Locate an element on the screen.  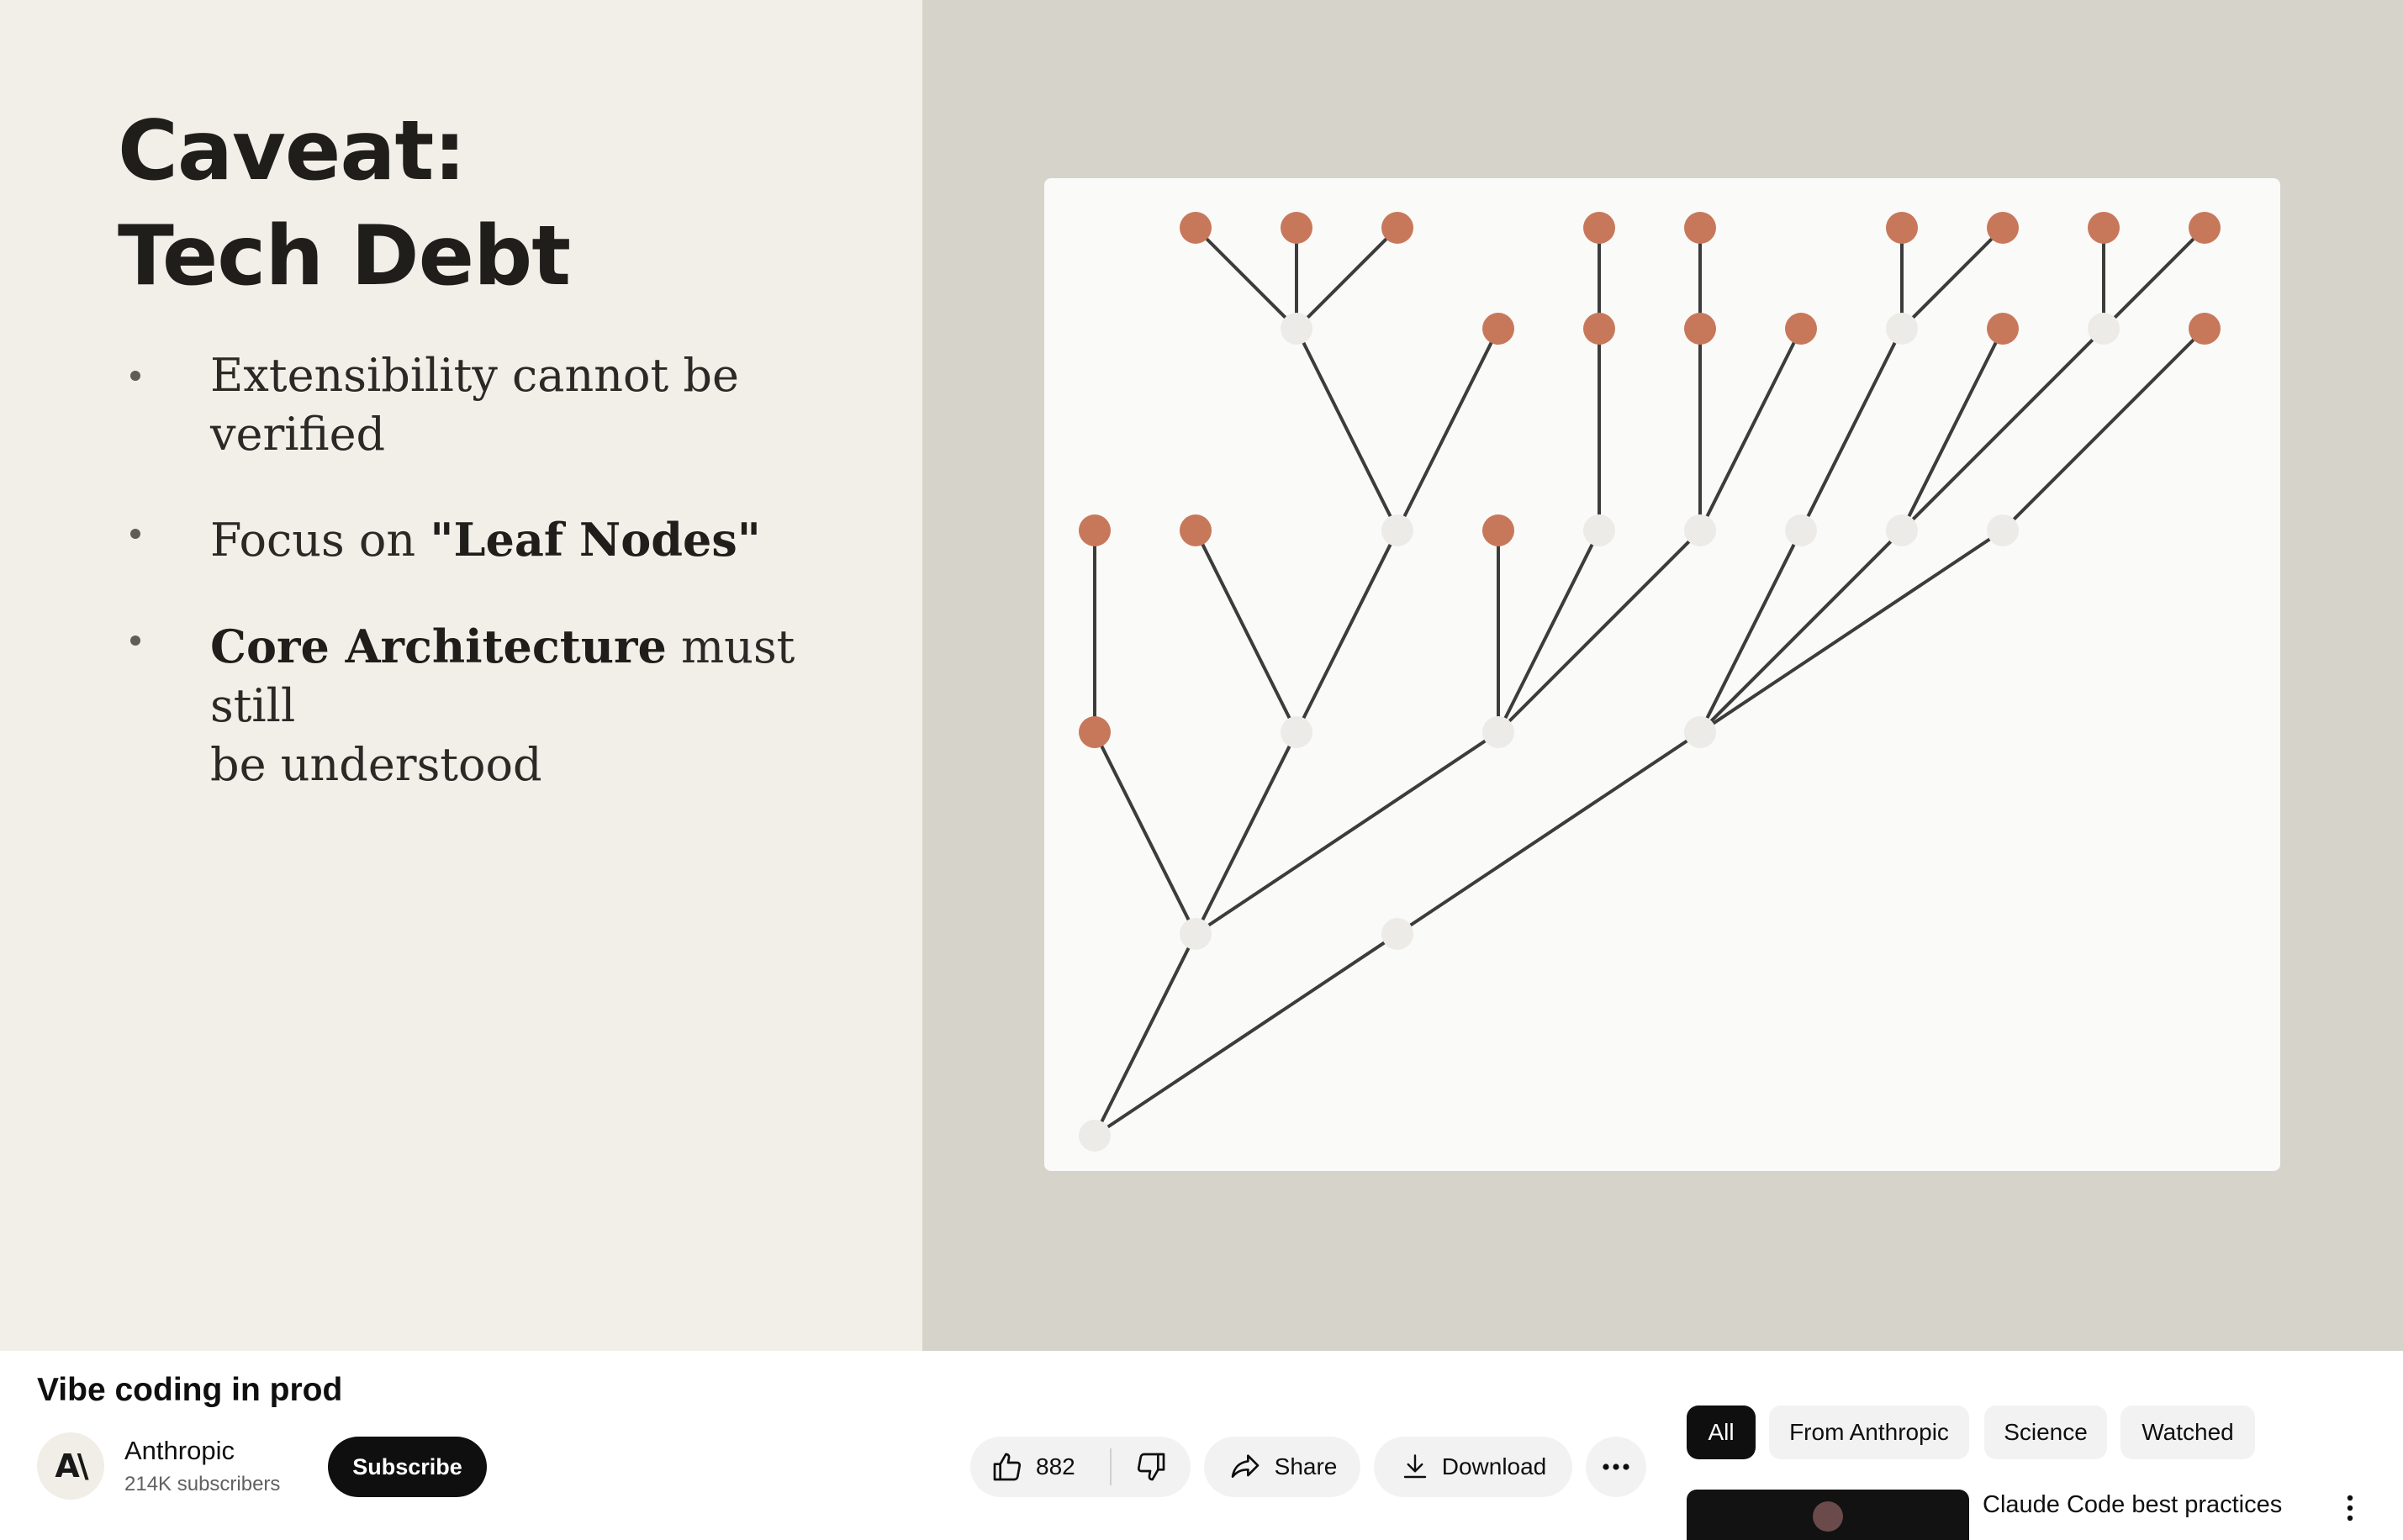
download-button: Download is located at coordinates (1473, 1467).